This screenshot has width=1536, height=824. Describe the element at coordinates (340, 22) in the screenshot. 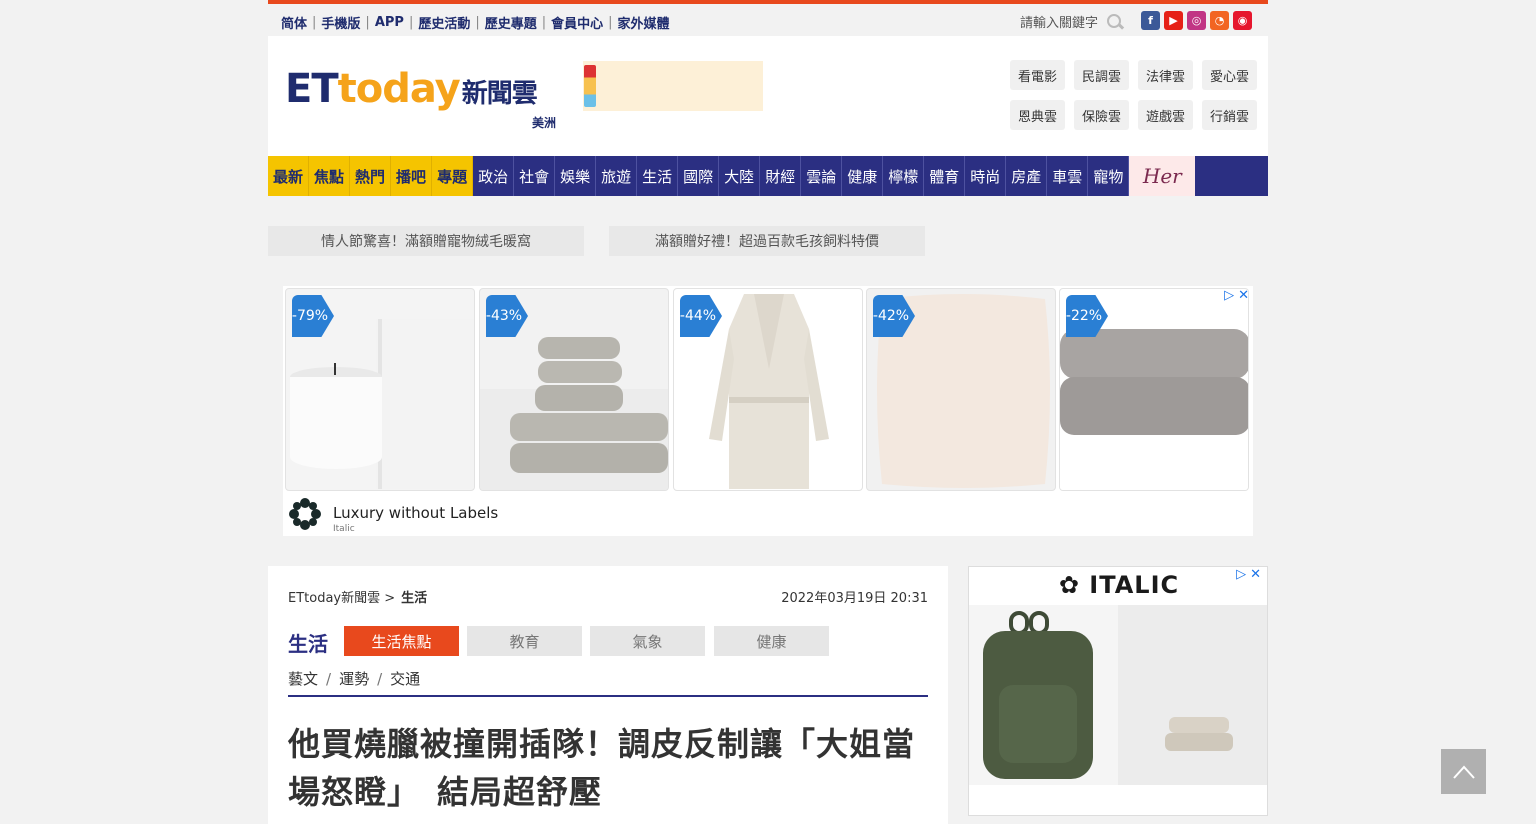

I see `link-mobile: 手機版` at that location.